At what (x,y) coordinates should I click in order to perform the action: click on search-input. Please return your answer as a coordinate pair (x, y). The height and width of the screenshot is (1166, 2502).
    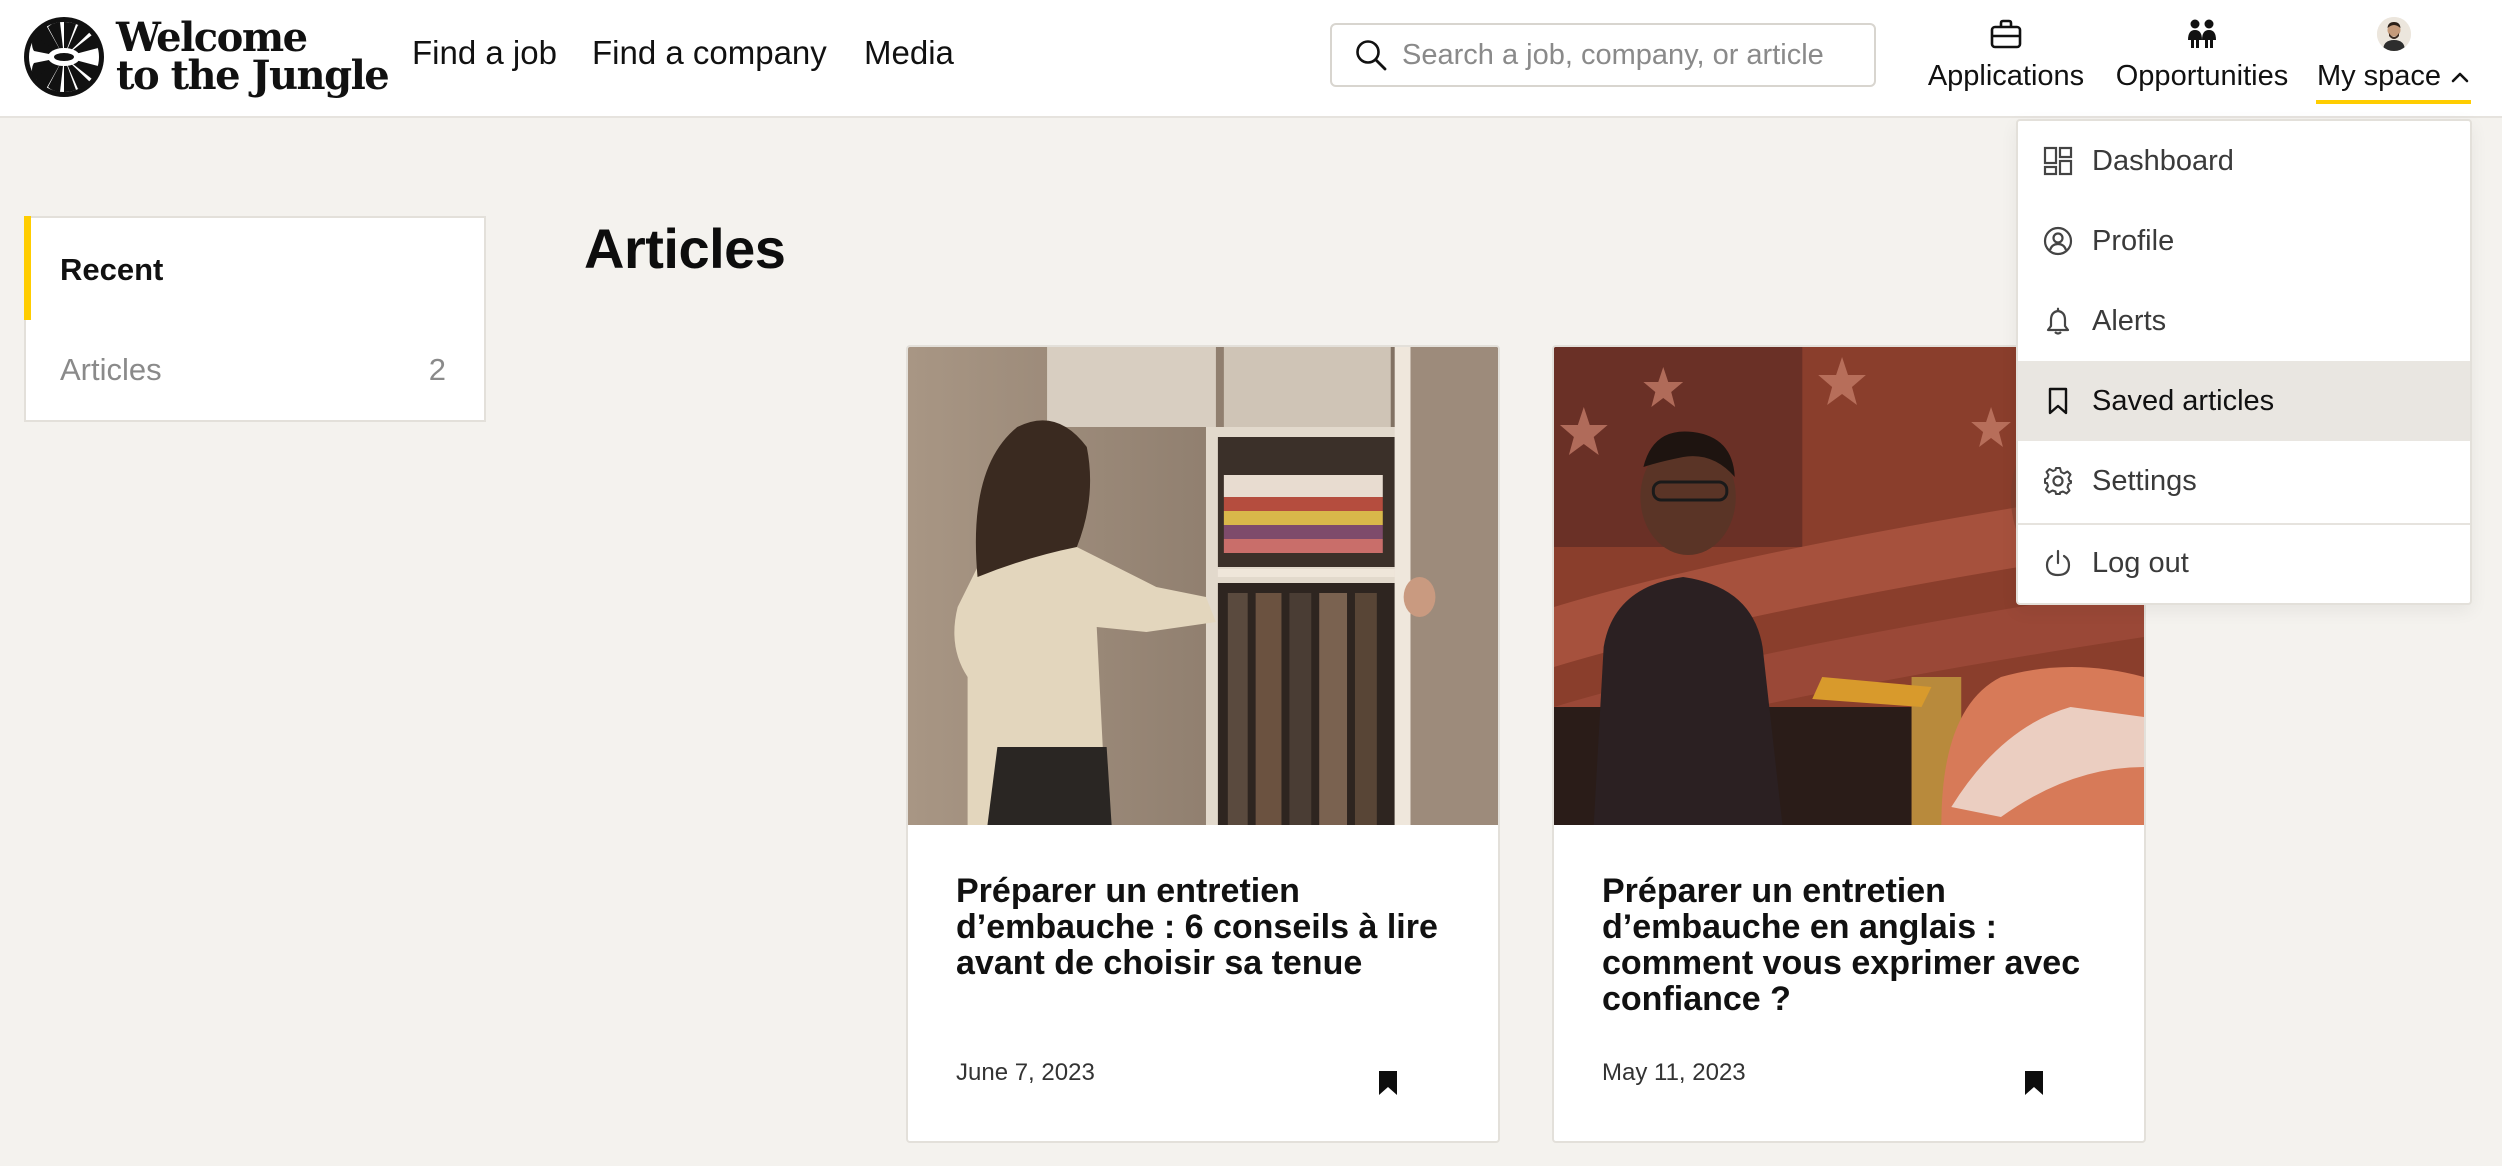
    Looking at the image, I should click on (1632, 55).